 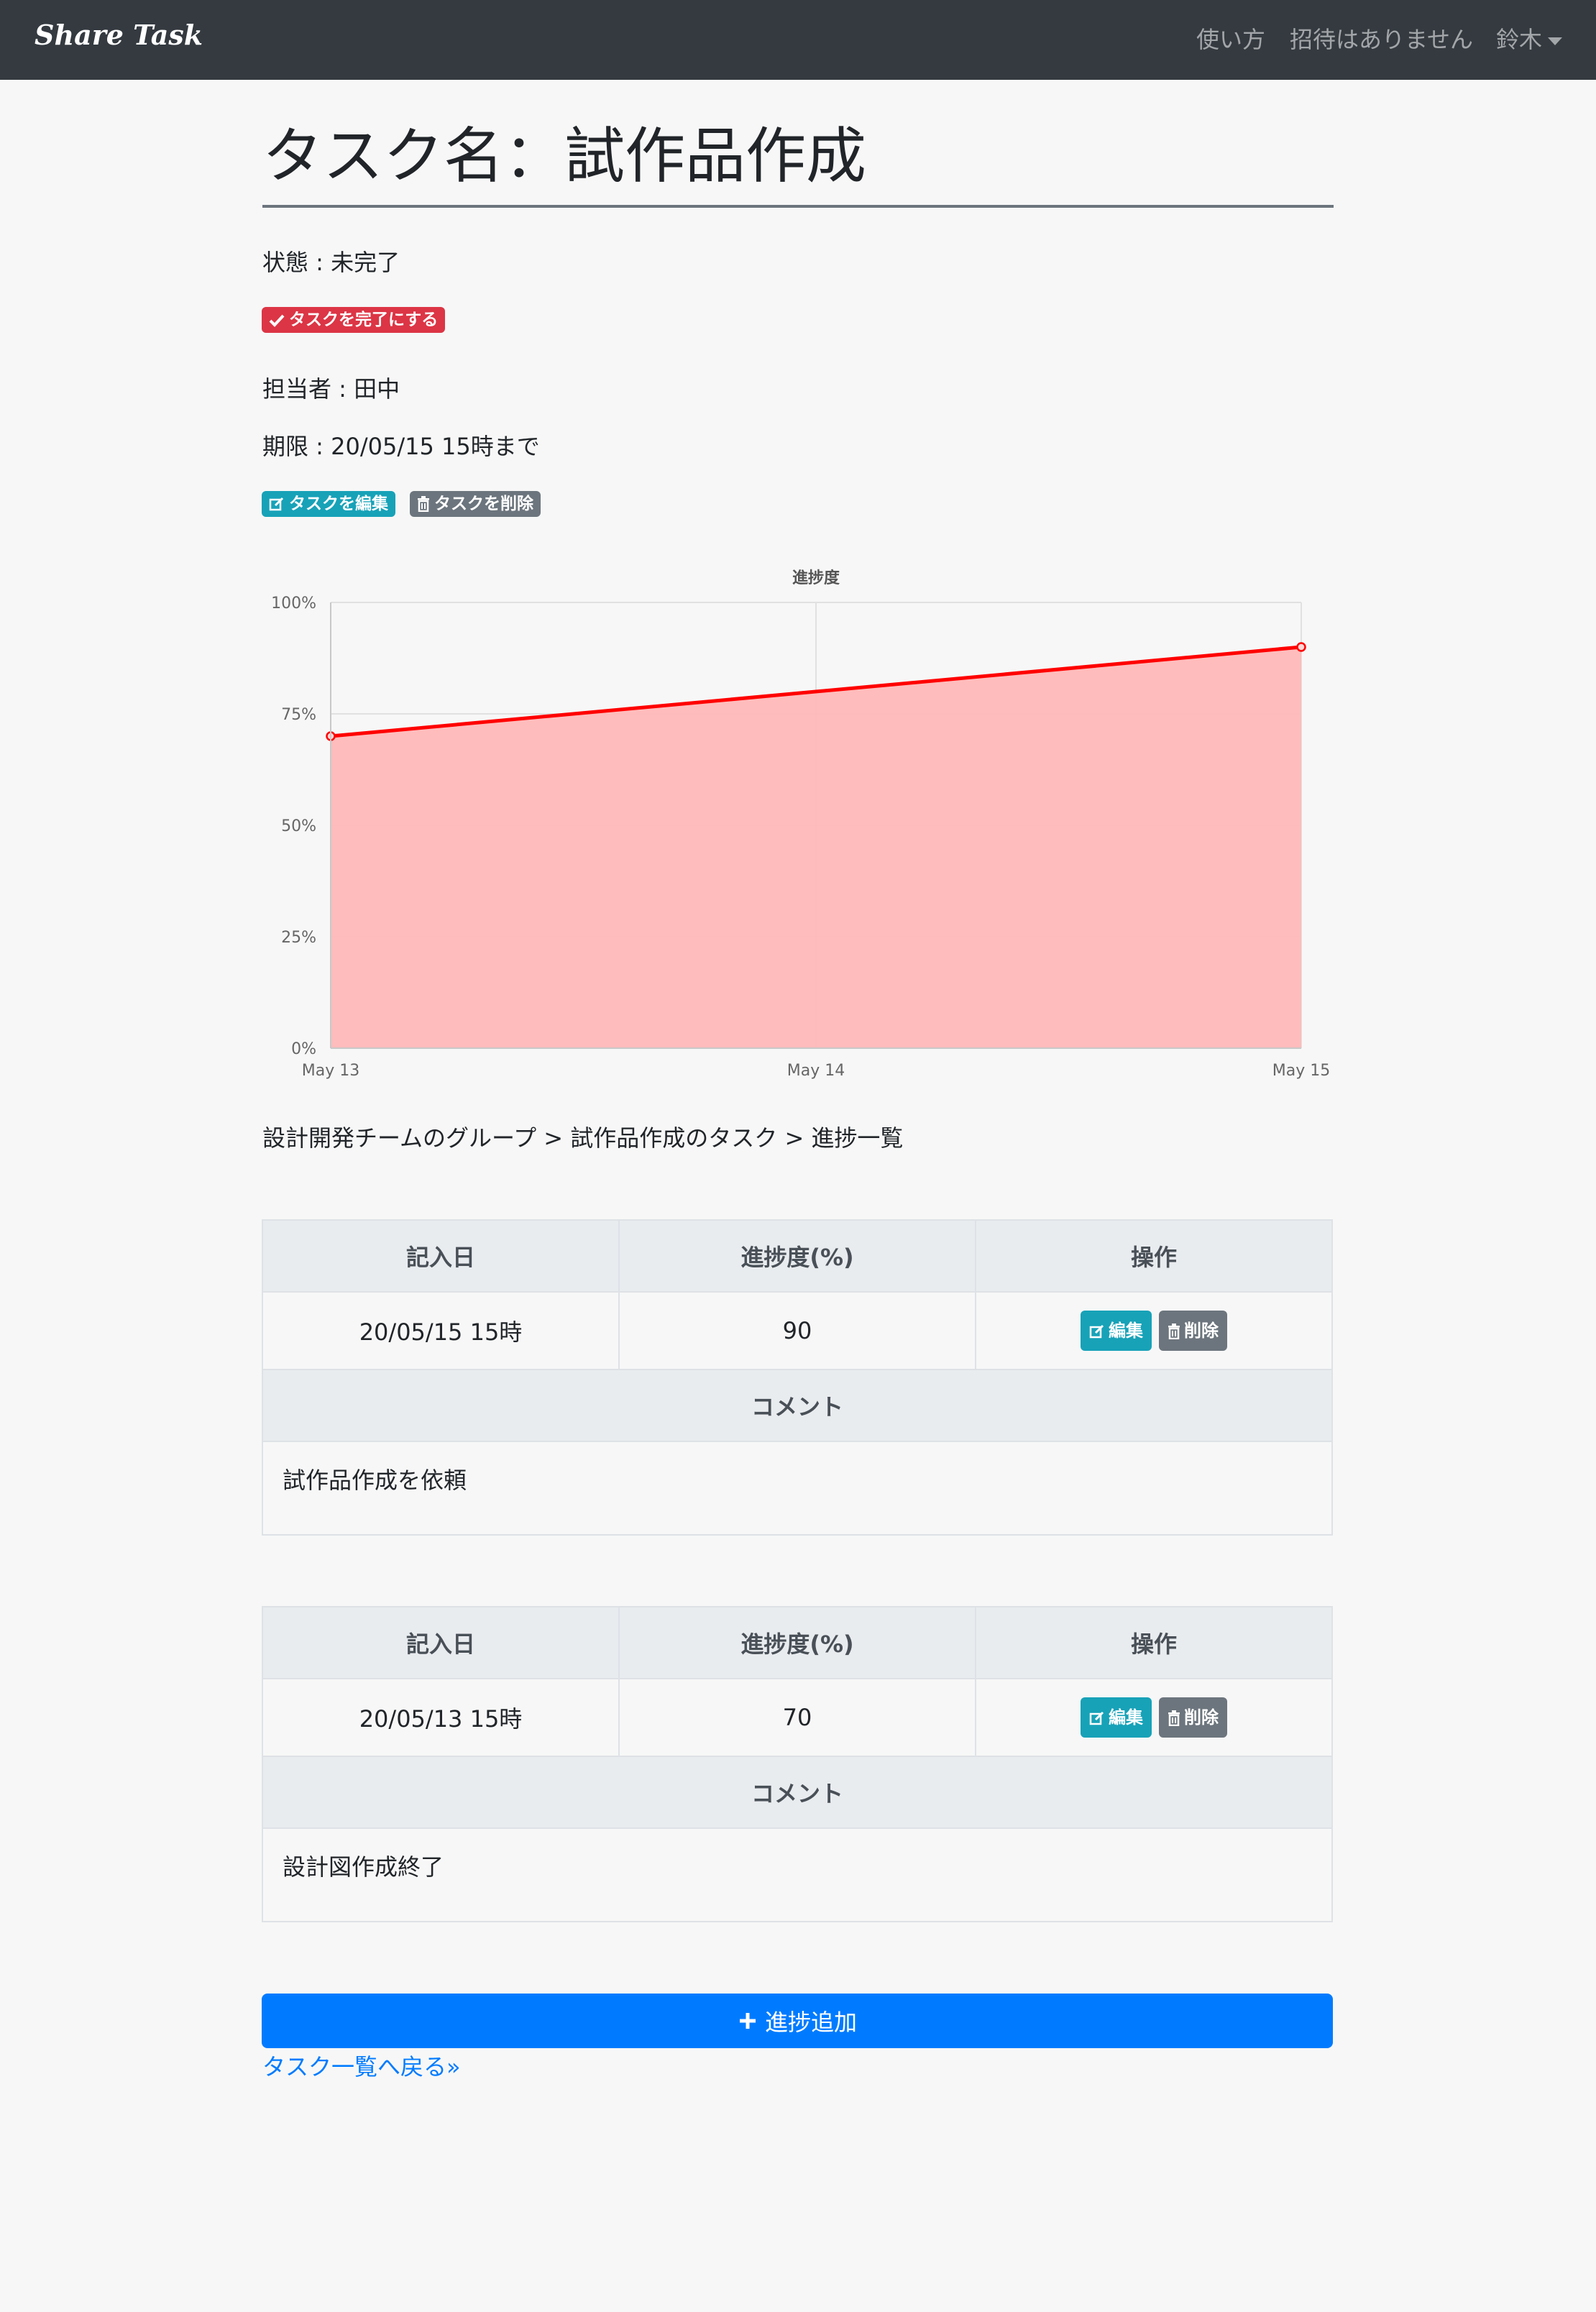 I want to click on entry-progress: 90, so click(x=798, y=1331).